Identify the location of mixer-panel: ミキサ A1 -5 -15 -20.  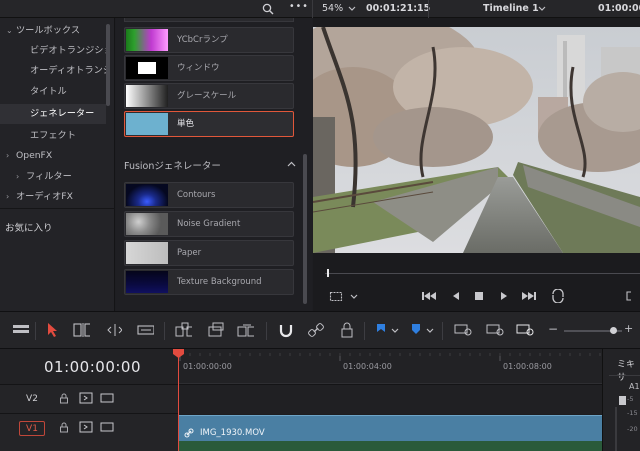
(621, 400).